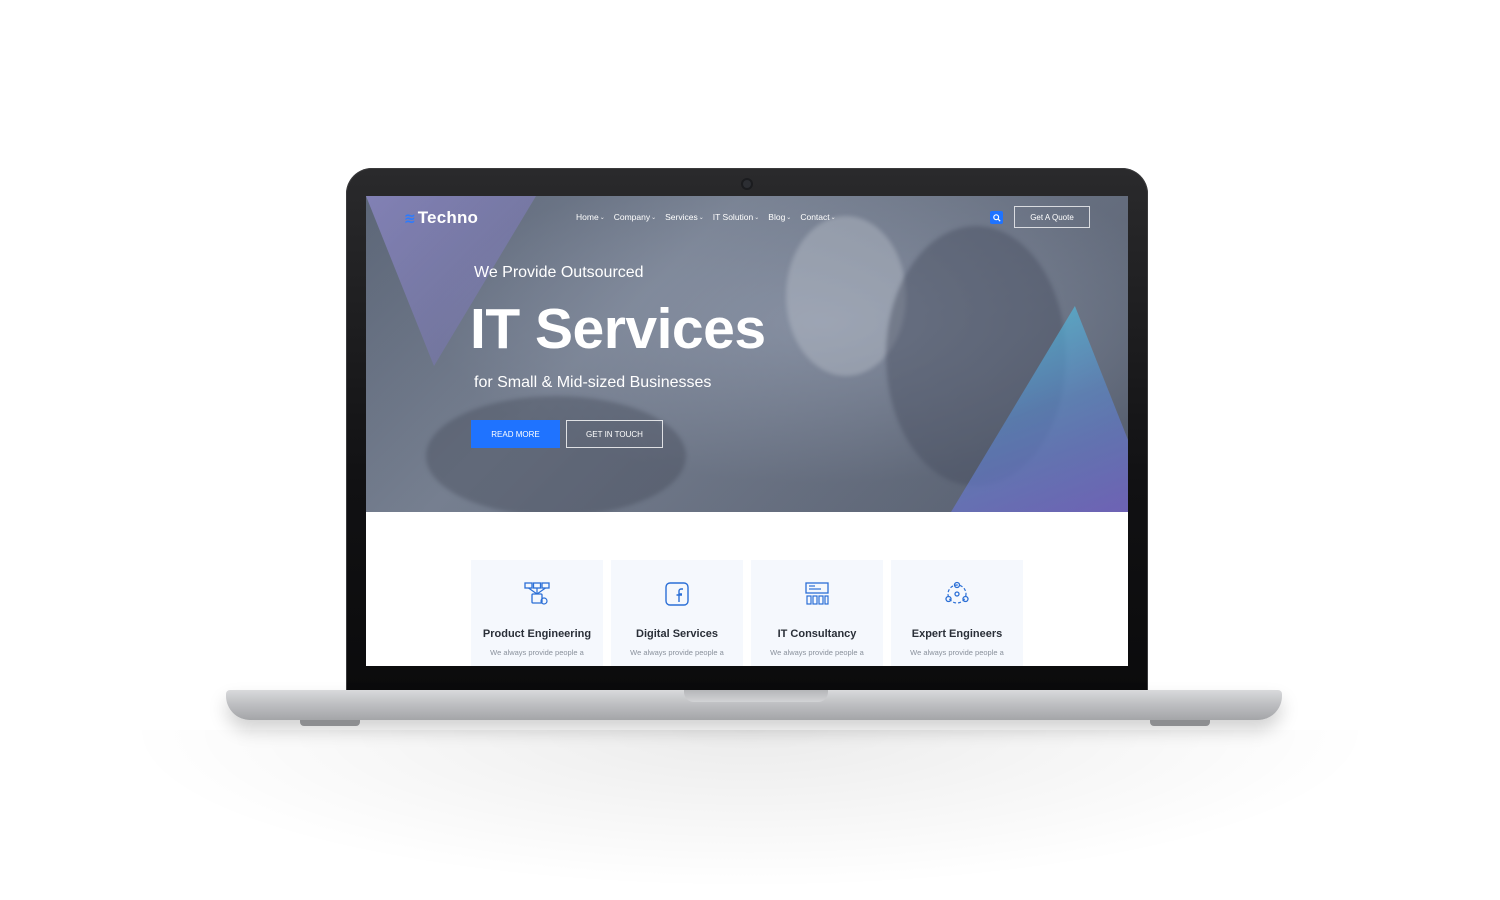 The width and height of the screenshot is (1500, 900). What do you see at coordinates (632, 217) in the screenshot?
I see `nav-item-label: Company` at bounding box center [632, 217].